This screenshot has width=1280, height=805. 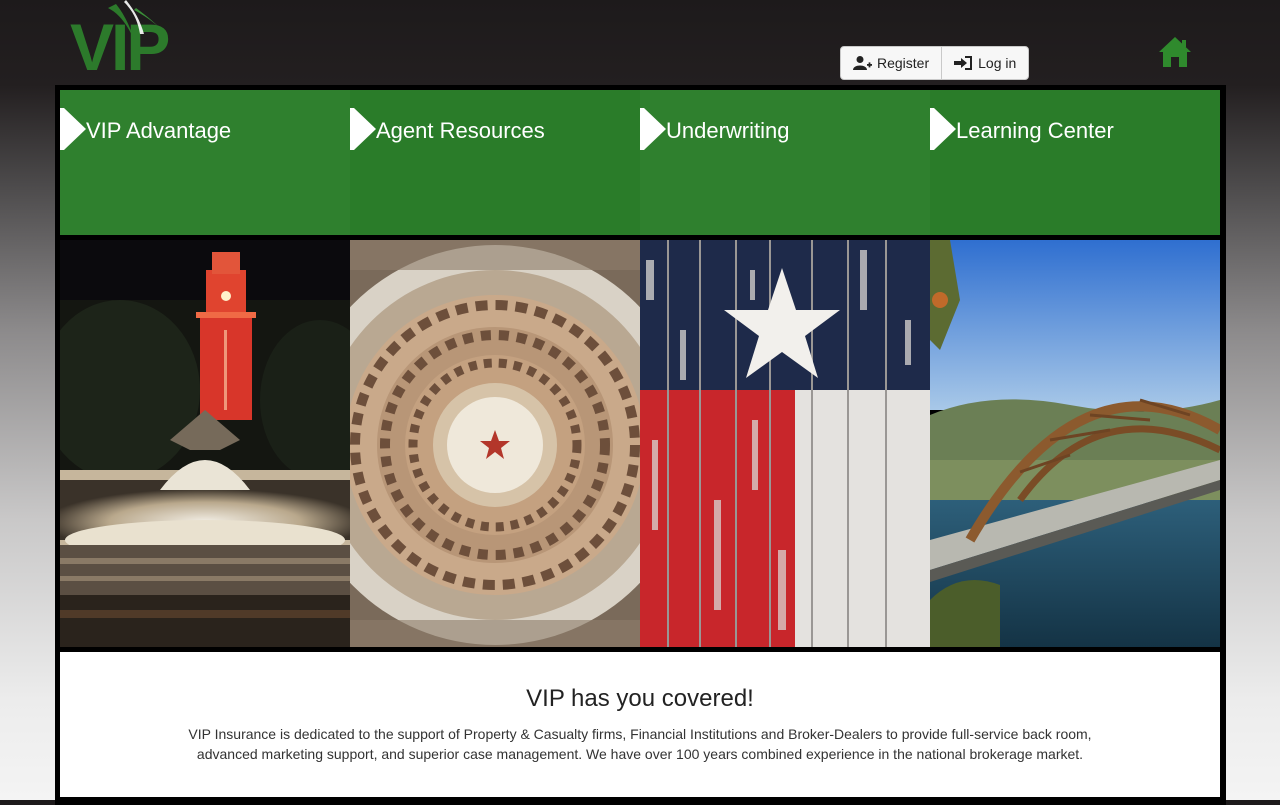 I want to click on sign-in-icon, so click(x=963, y=63).